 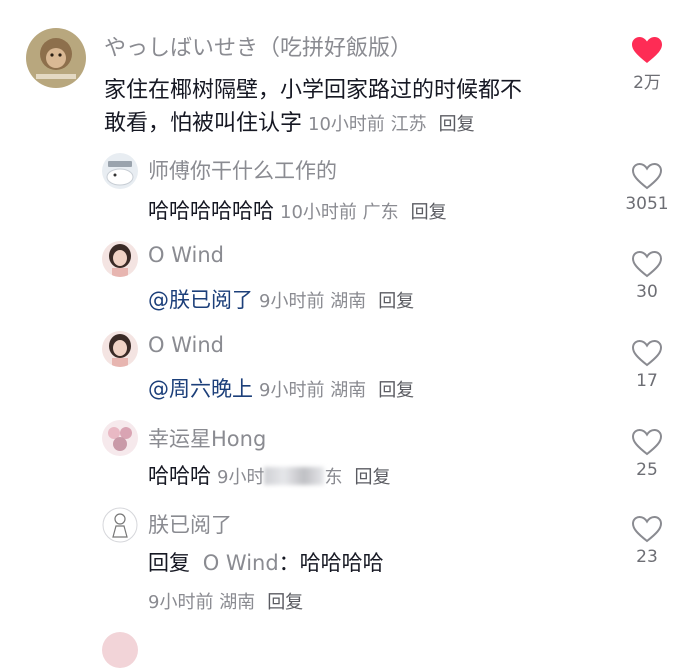 I want to click on like-button: 17, so click(x=647, y=365).